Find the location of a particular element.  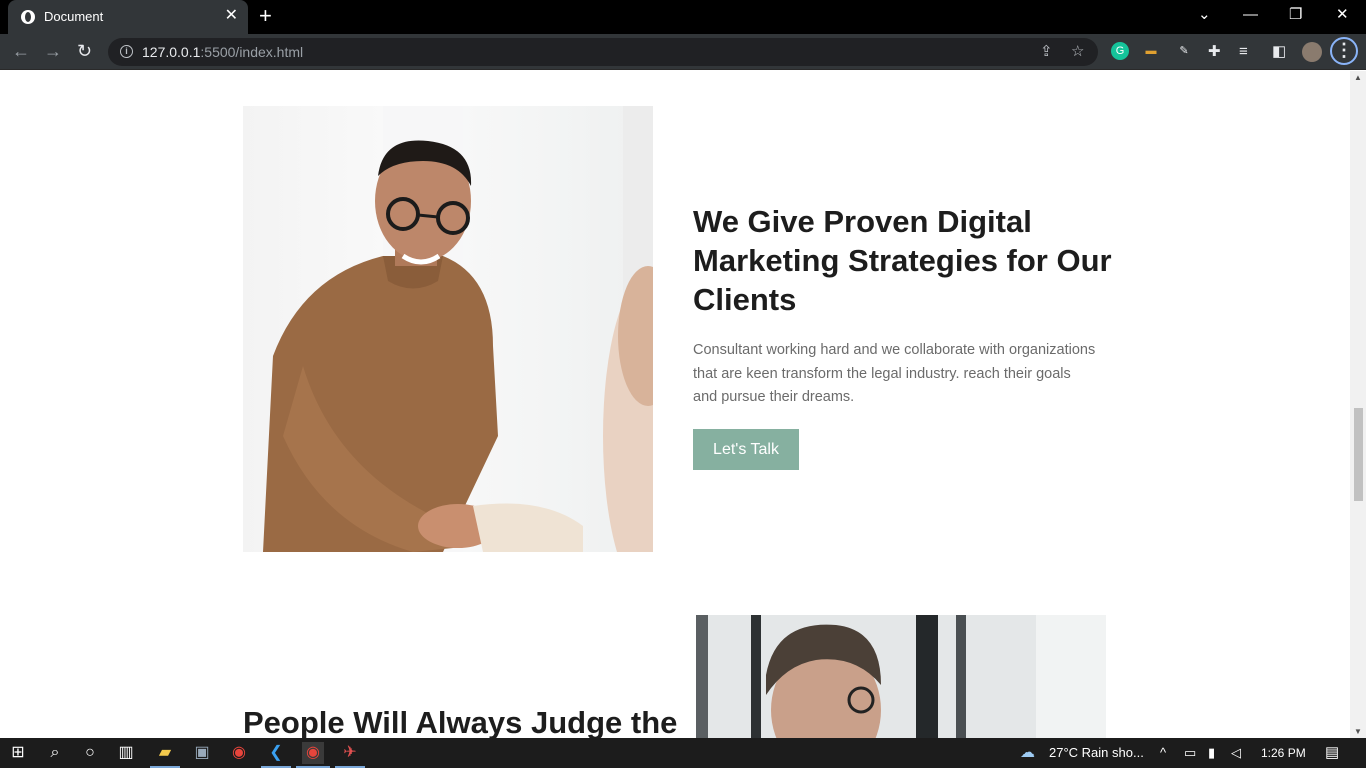

businessman-photo is located at coordinates (901, 676).